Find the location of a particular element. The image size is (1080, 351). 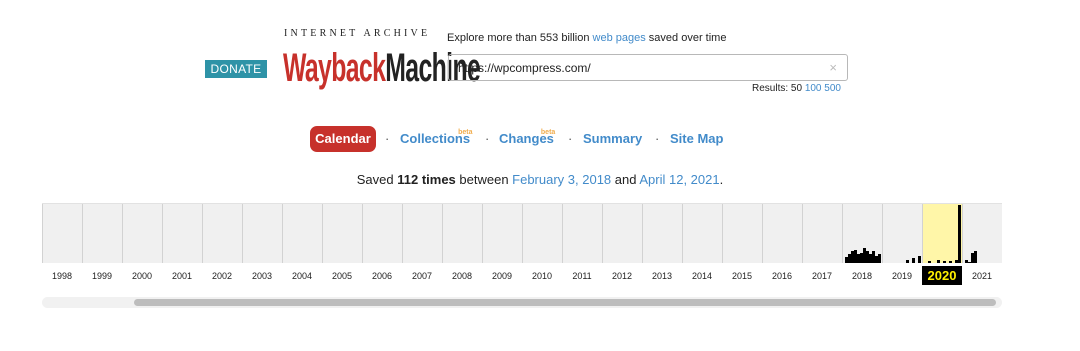

year-cell-2005 is located at coordinates (342, 233).